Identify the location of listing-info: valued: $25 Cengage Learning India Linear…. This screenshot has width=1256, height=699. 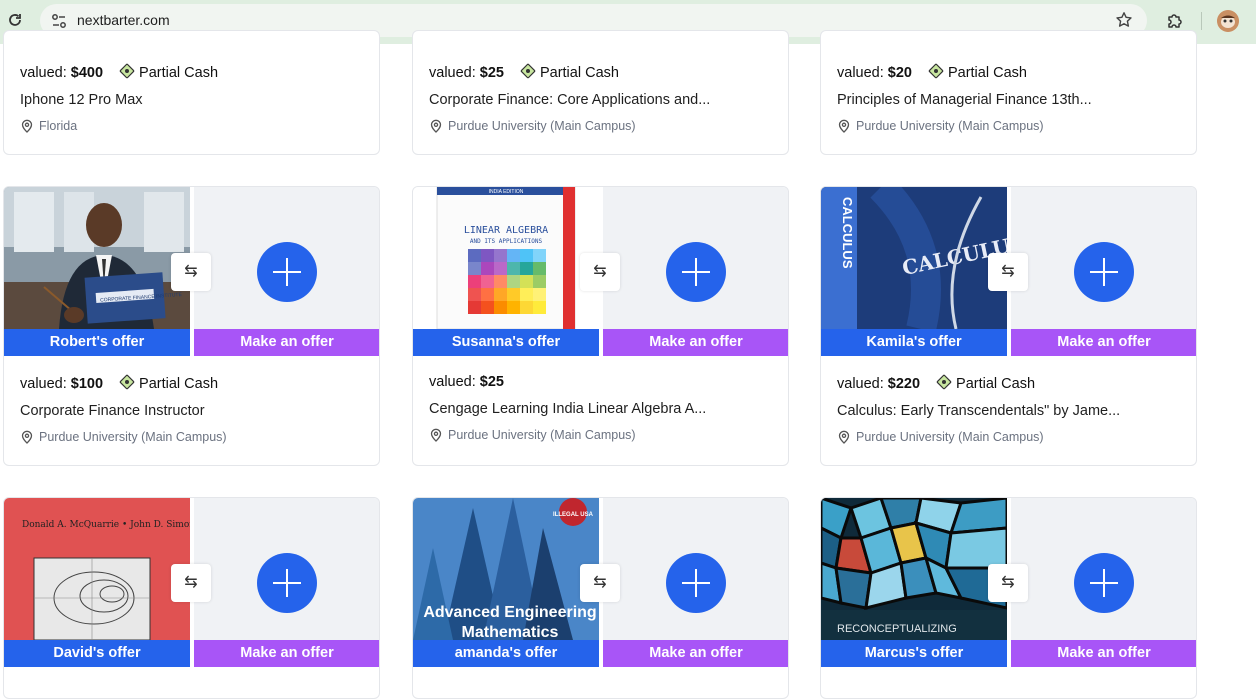
(567, 408).